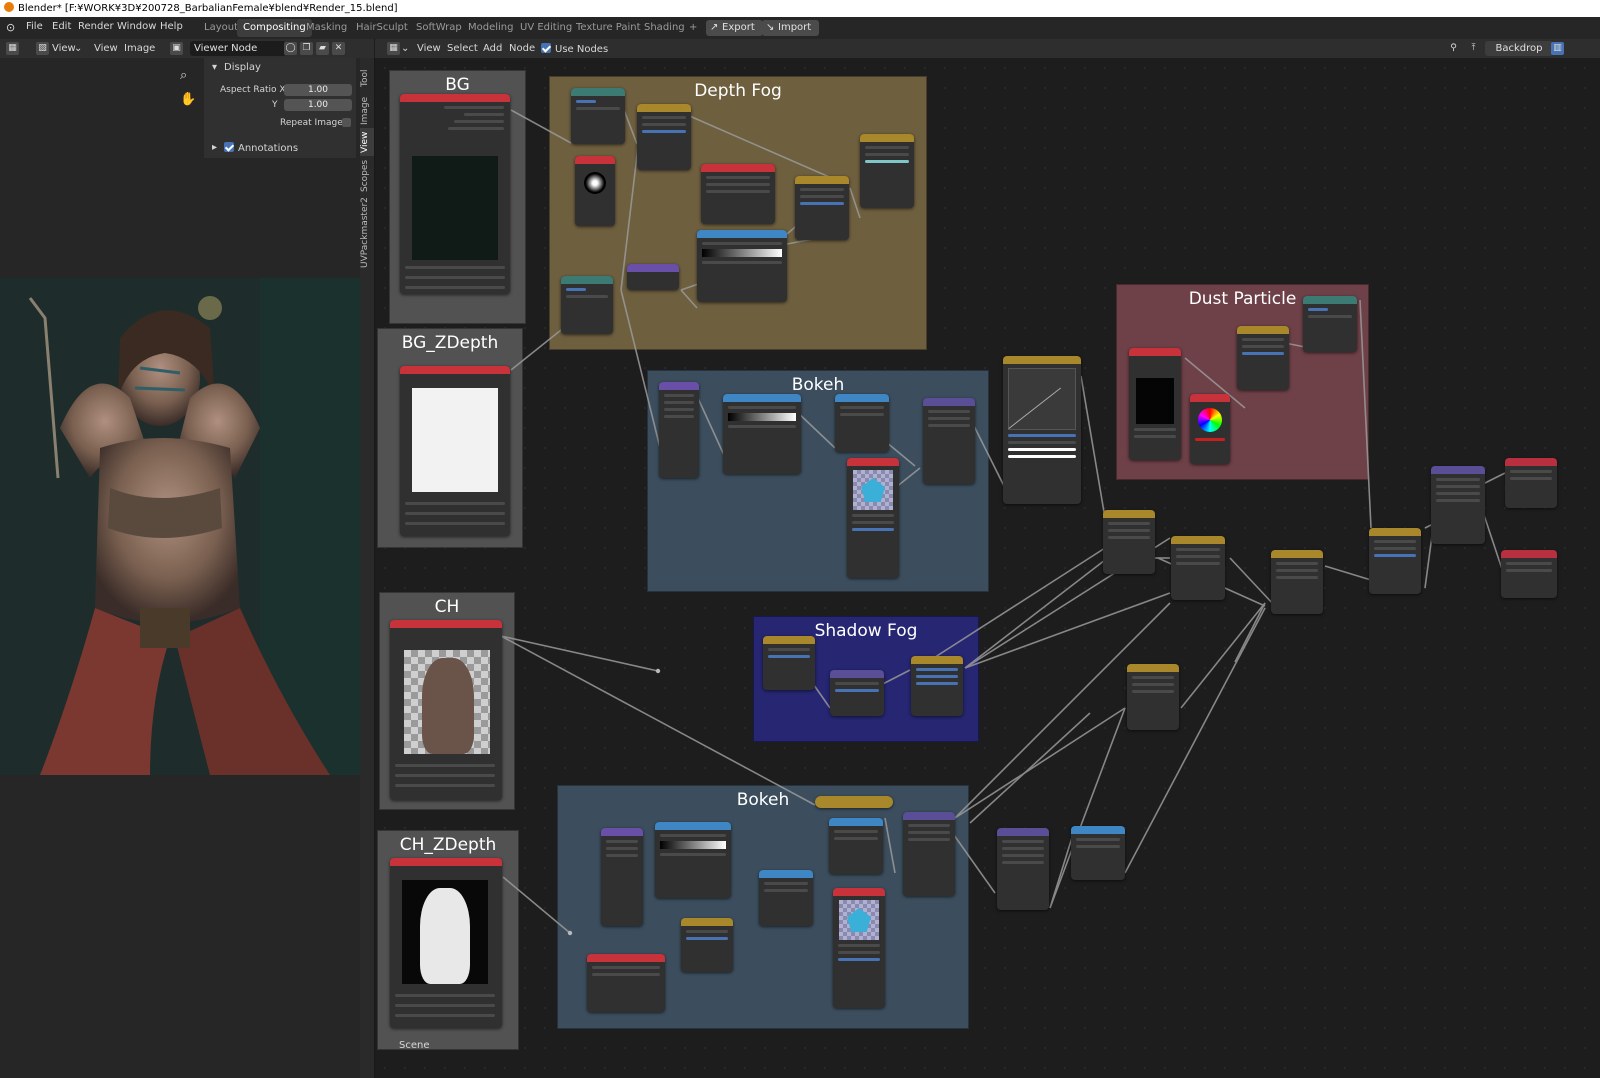 The height and width of the screenshot is (1078, 1600). I want to click on folder-icon: ▰, so click(322, 48).